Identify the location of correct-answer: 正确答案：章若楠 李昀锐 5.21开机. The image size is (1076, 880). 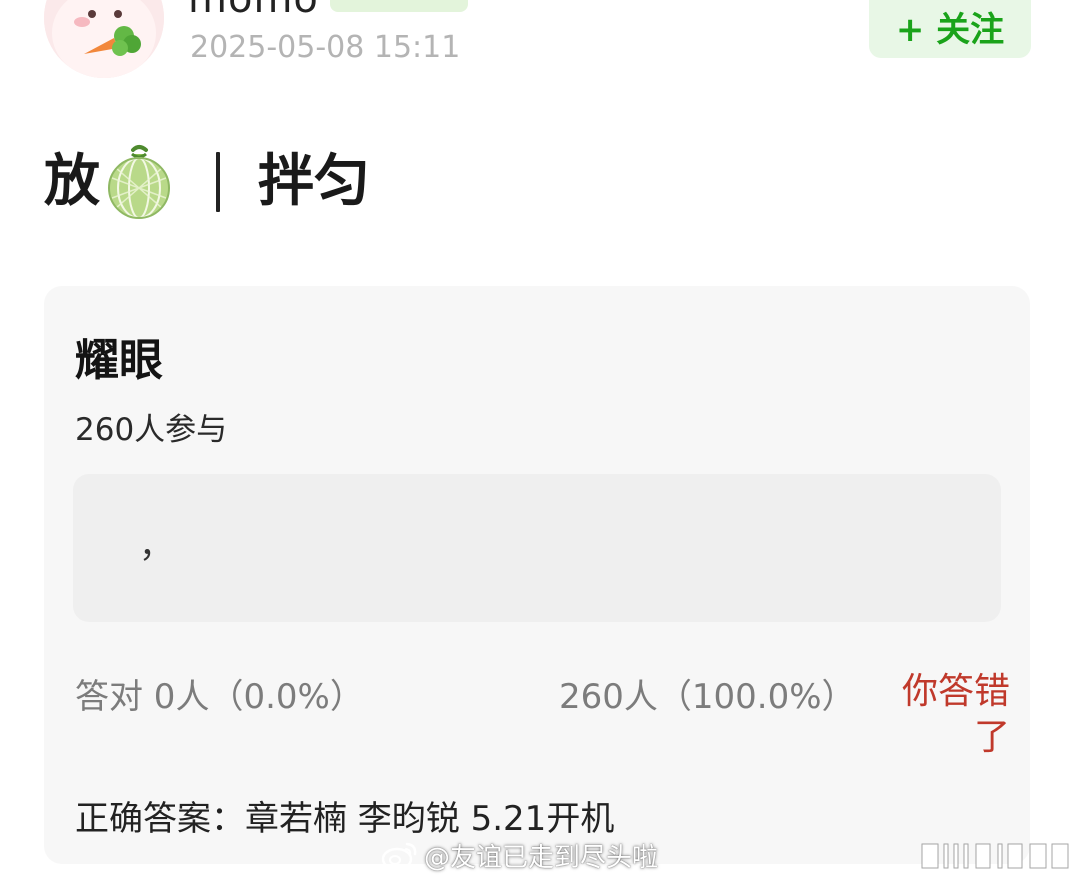
(345, 819).